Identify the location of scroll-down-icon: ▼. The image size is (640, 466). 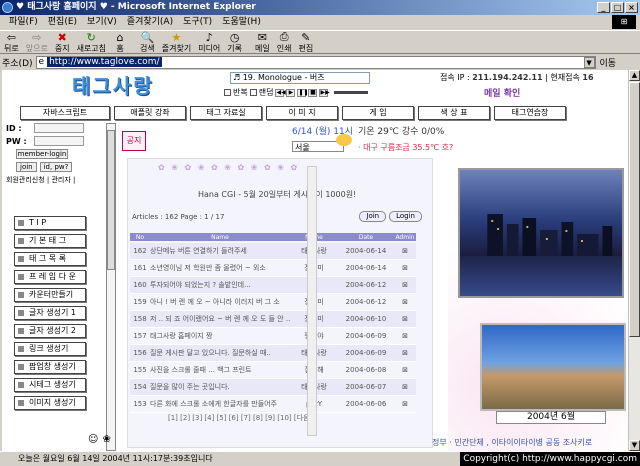
(634, 445).